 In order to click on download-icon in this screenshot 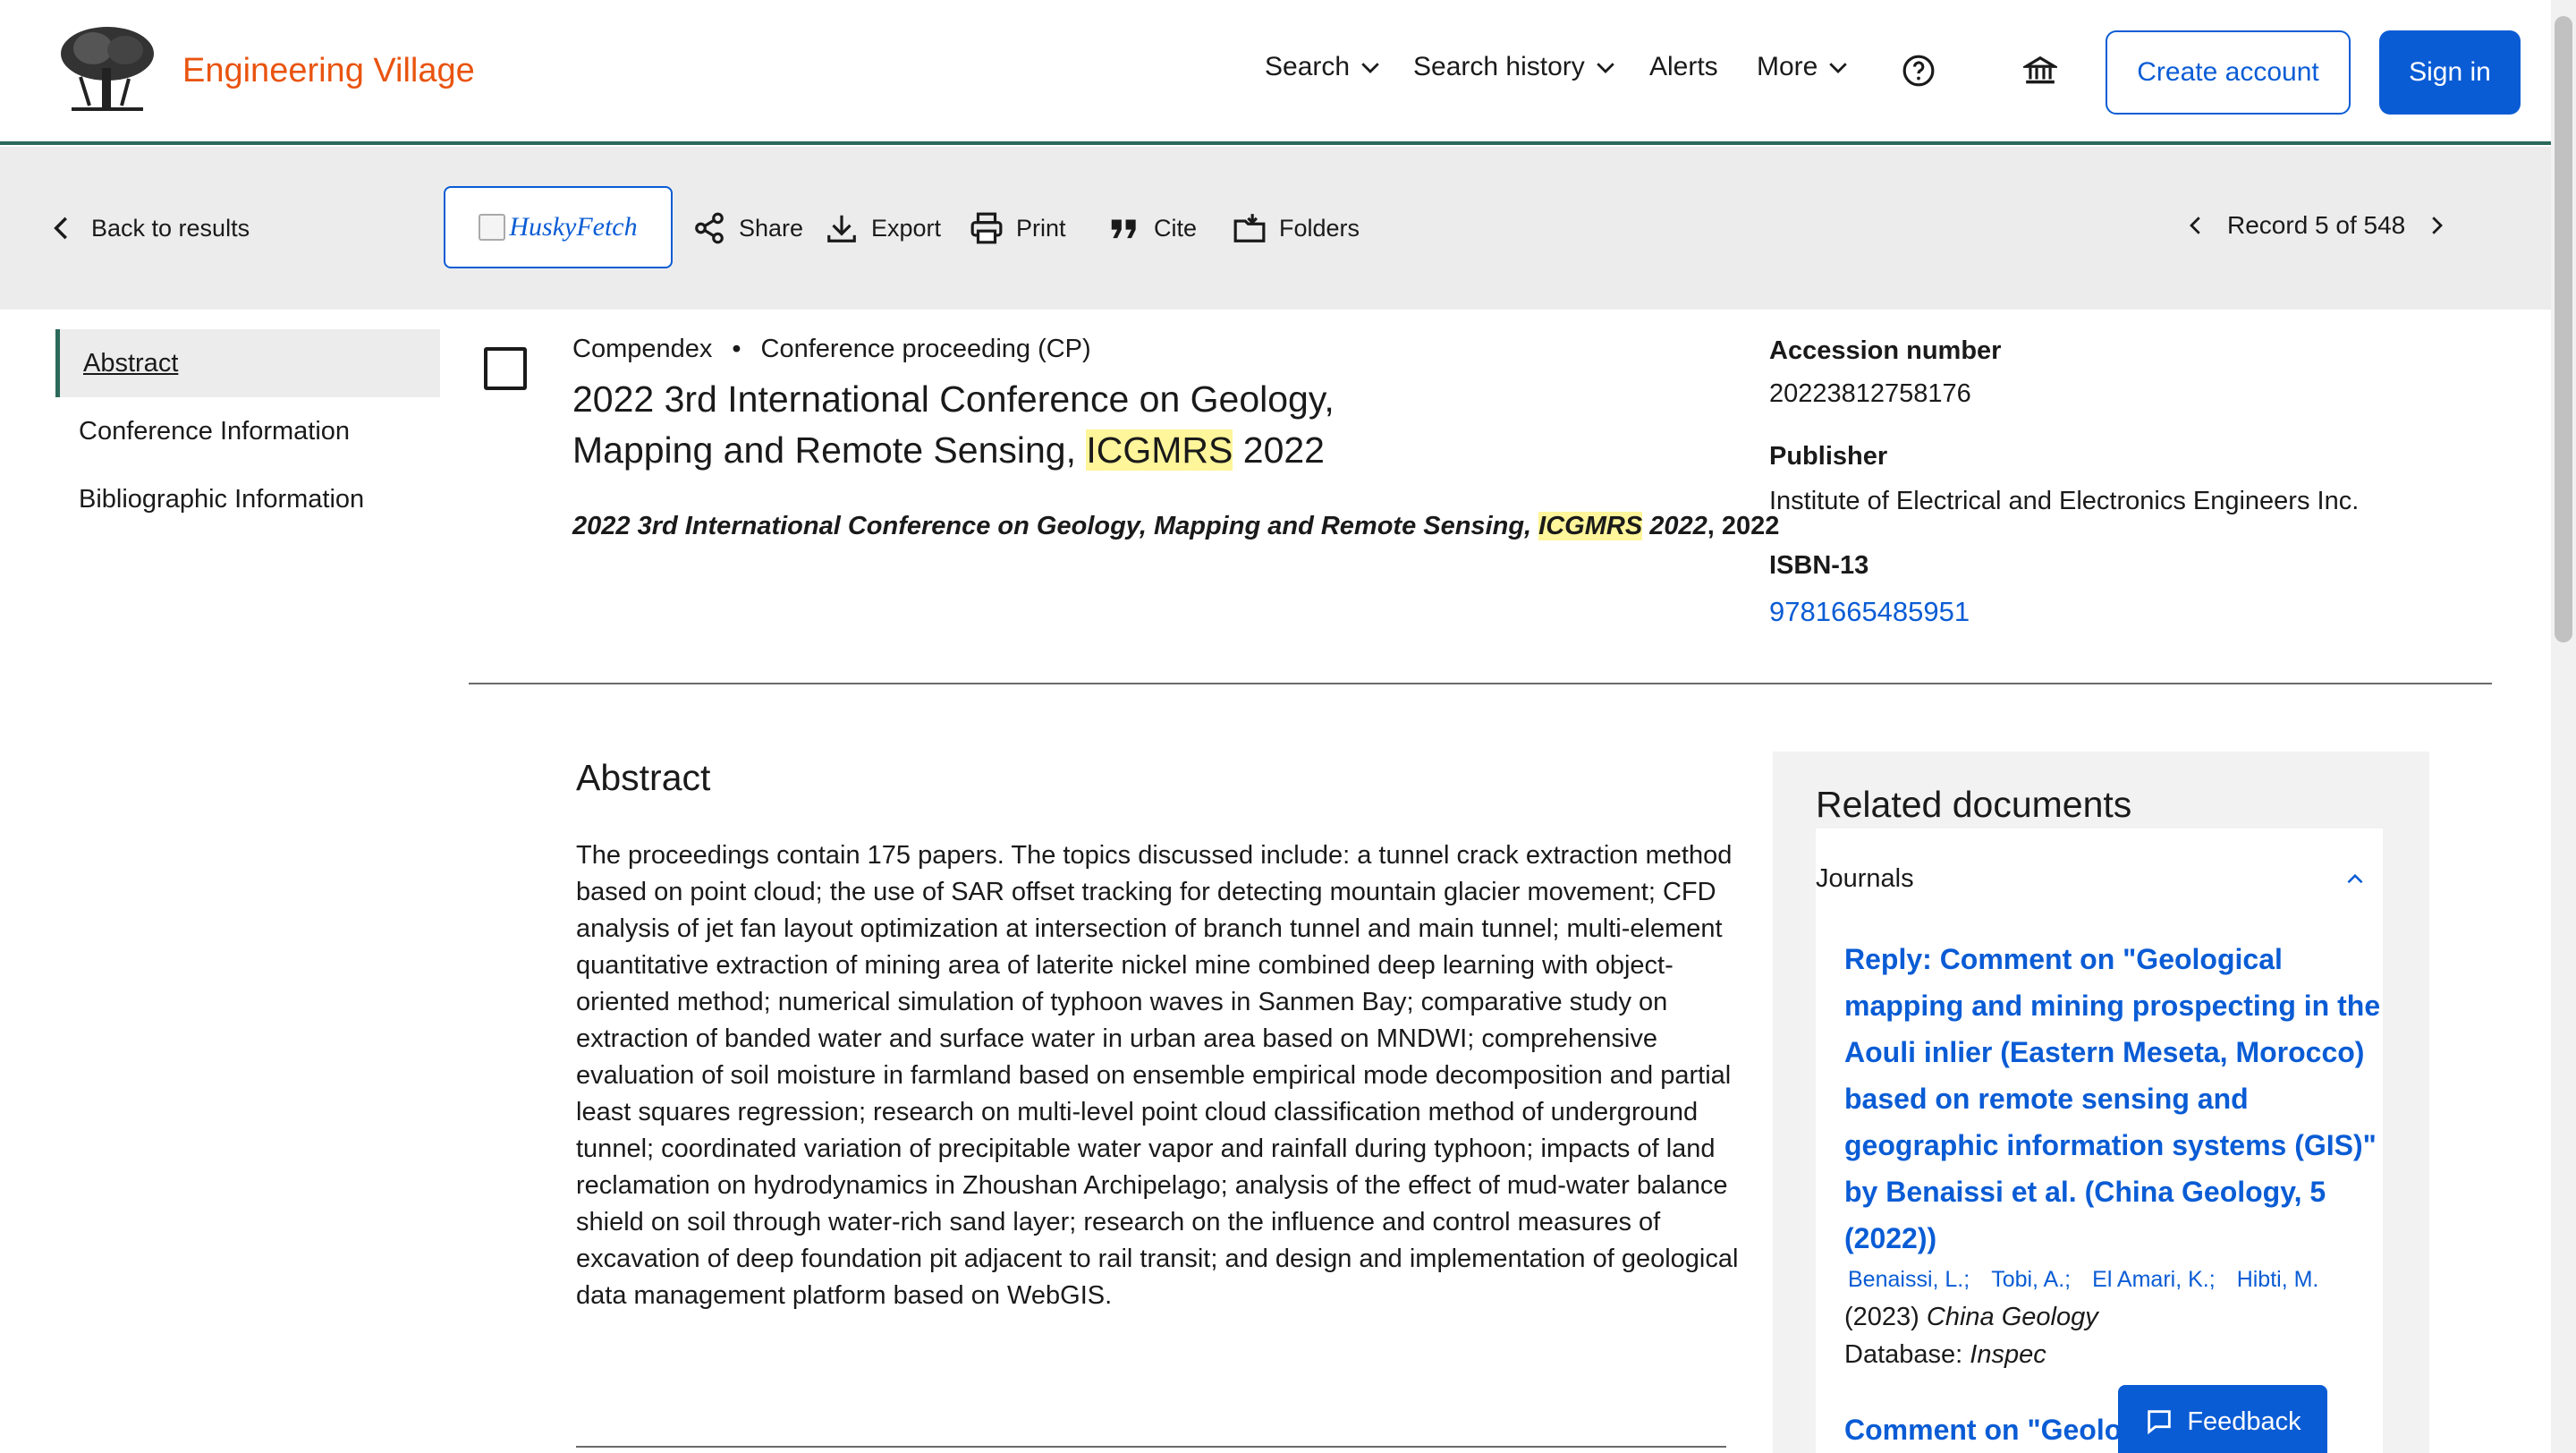, I will do `click(841, 228)`.